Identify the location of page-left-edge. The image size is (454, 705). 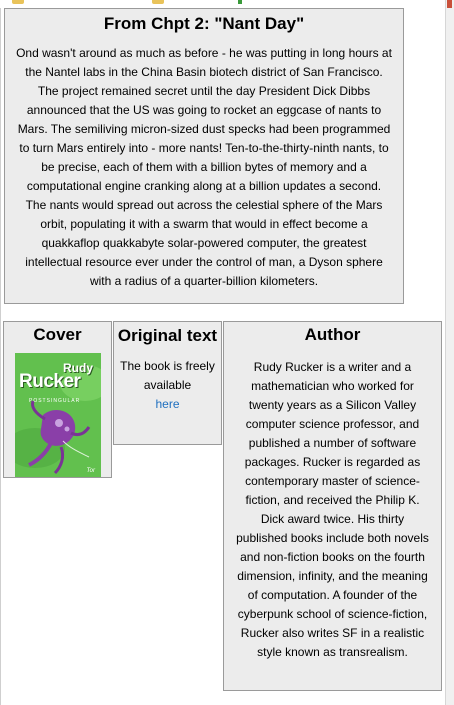
(0, 352).